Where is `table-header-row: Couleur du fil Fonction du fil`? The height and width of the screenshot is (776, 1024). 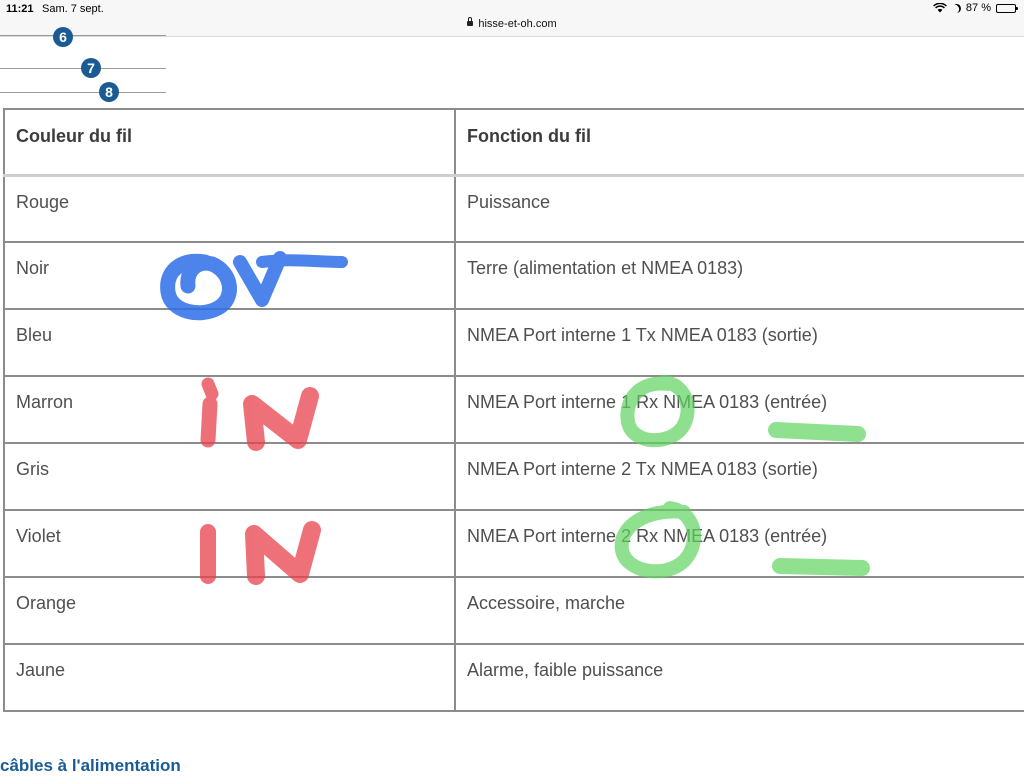
table-header-row: Couleur du fil Fonction du fil is located at coordinates (513, 142).